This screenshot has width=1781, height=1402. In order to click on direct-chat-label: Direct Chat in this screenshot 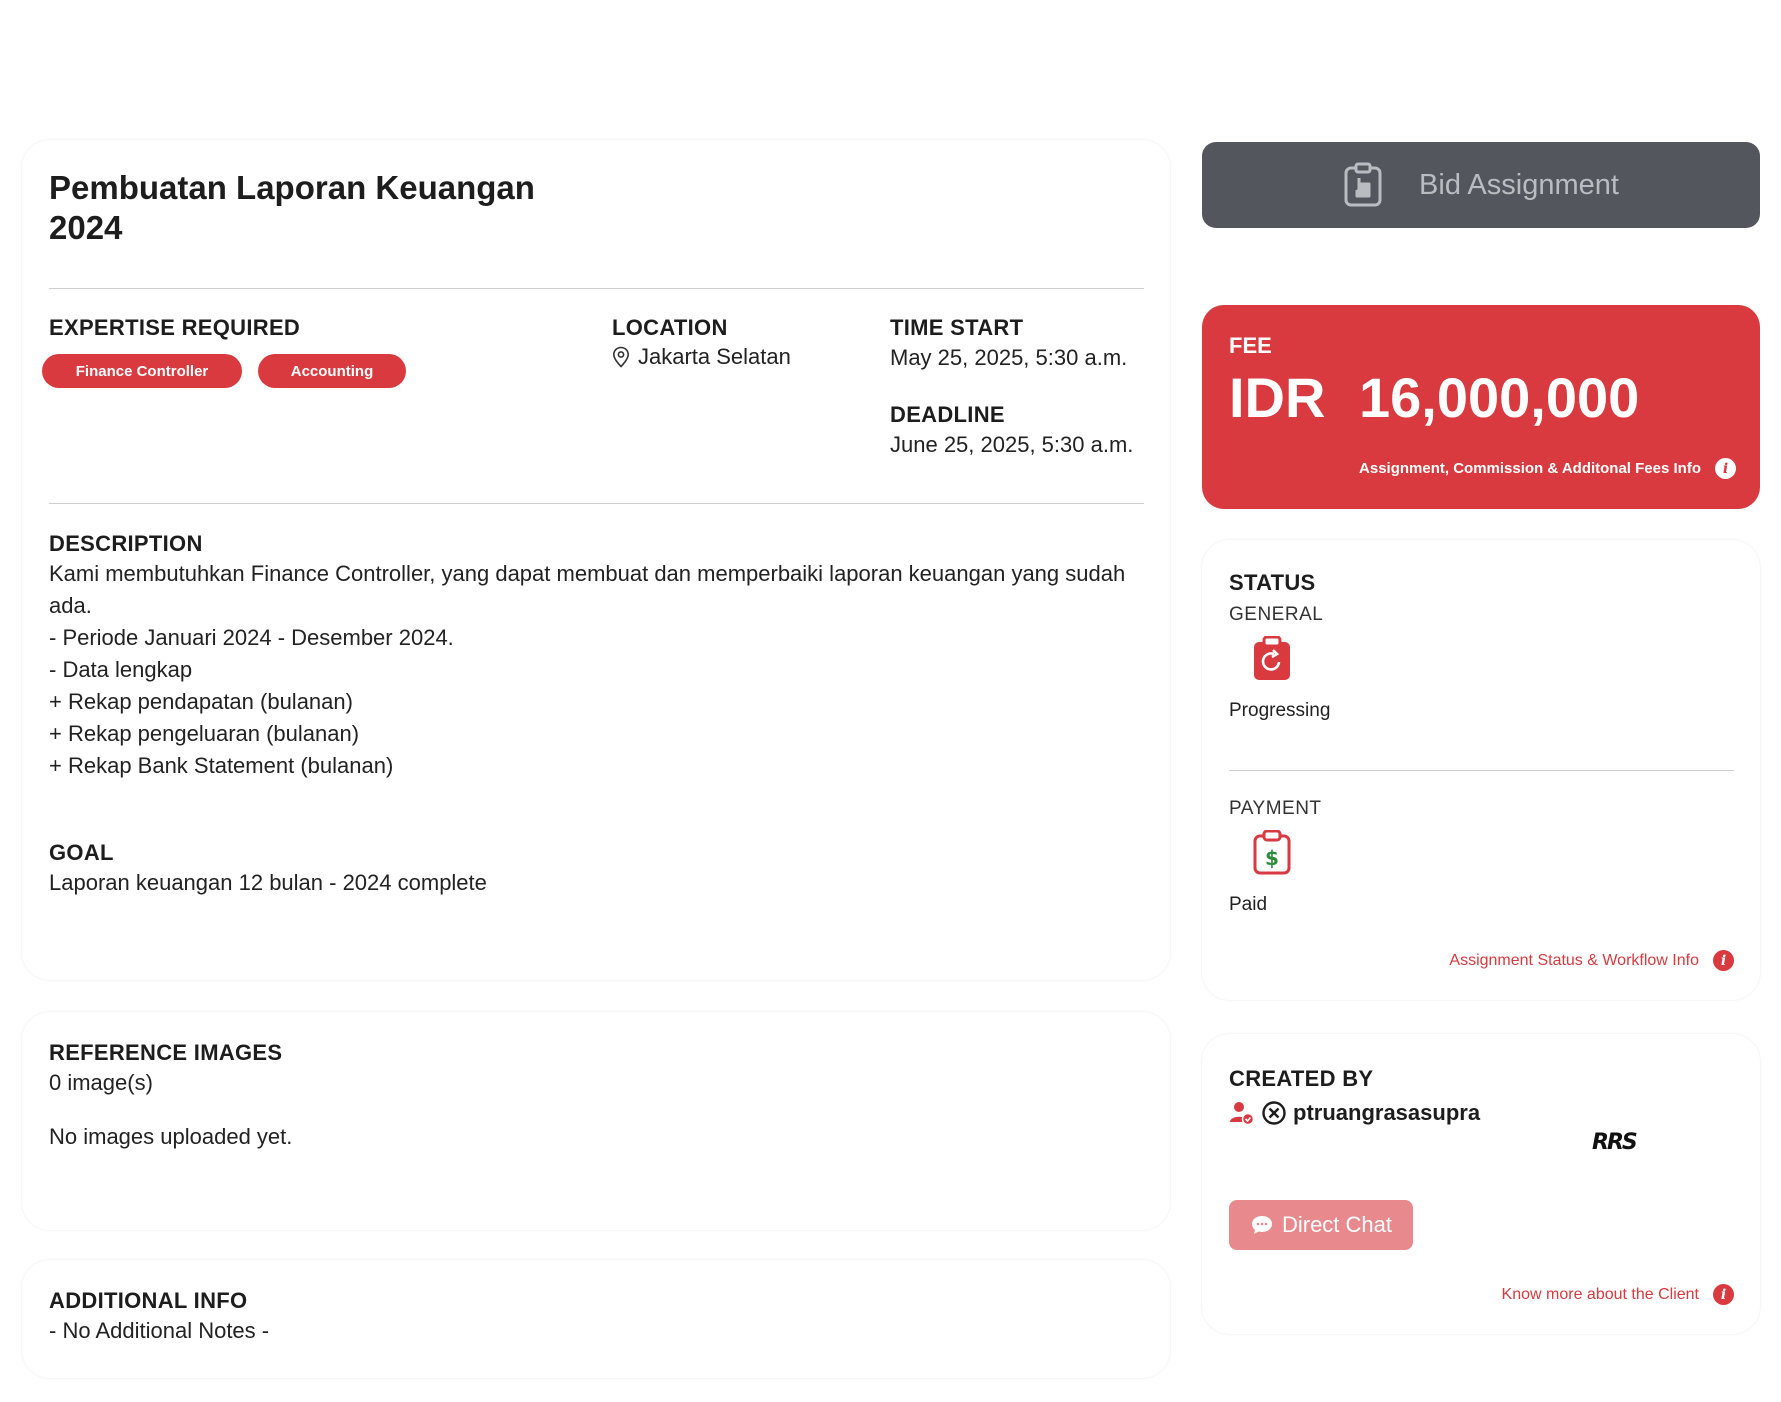, I will do `click(1337, 1224)`.